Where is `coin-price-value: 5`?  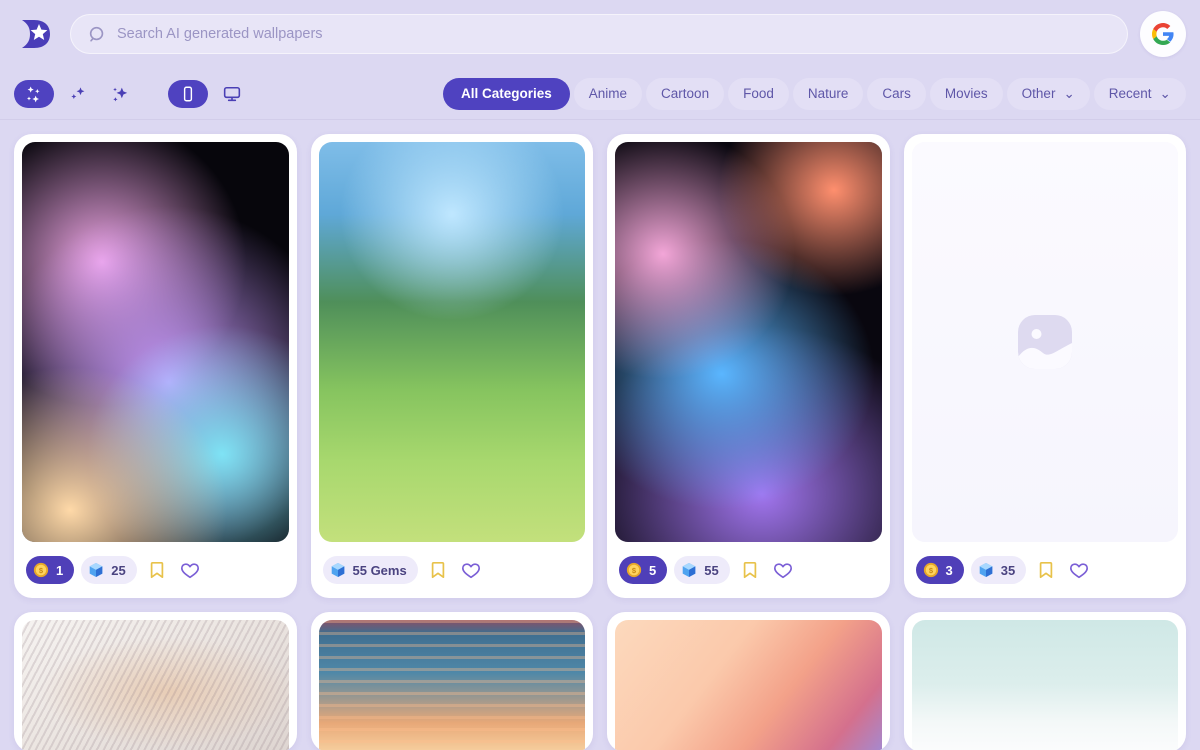 coin-price-value: 5 is located at coordinates (653, 570).